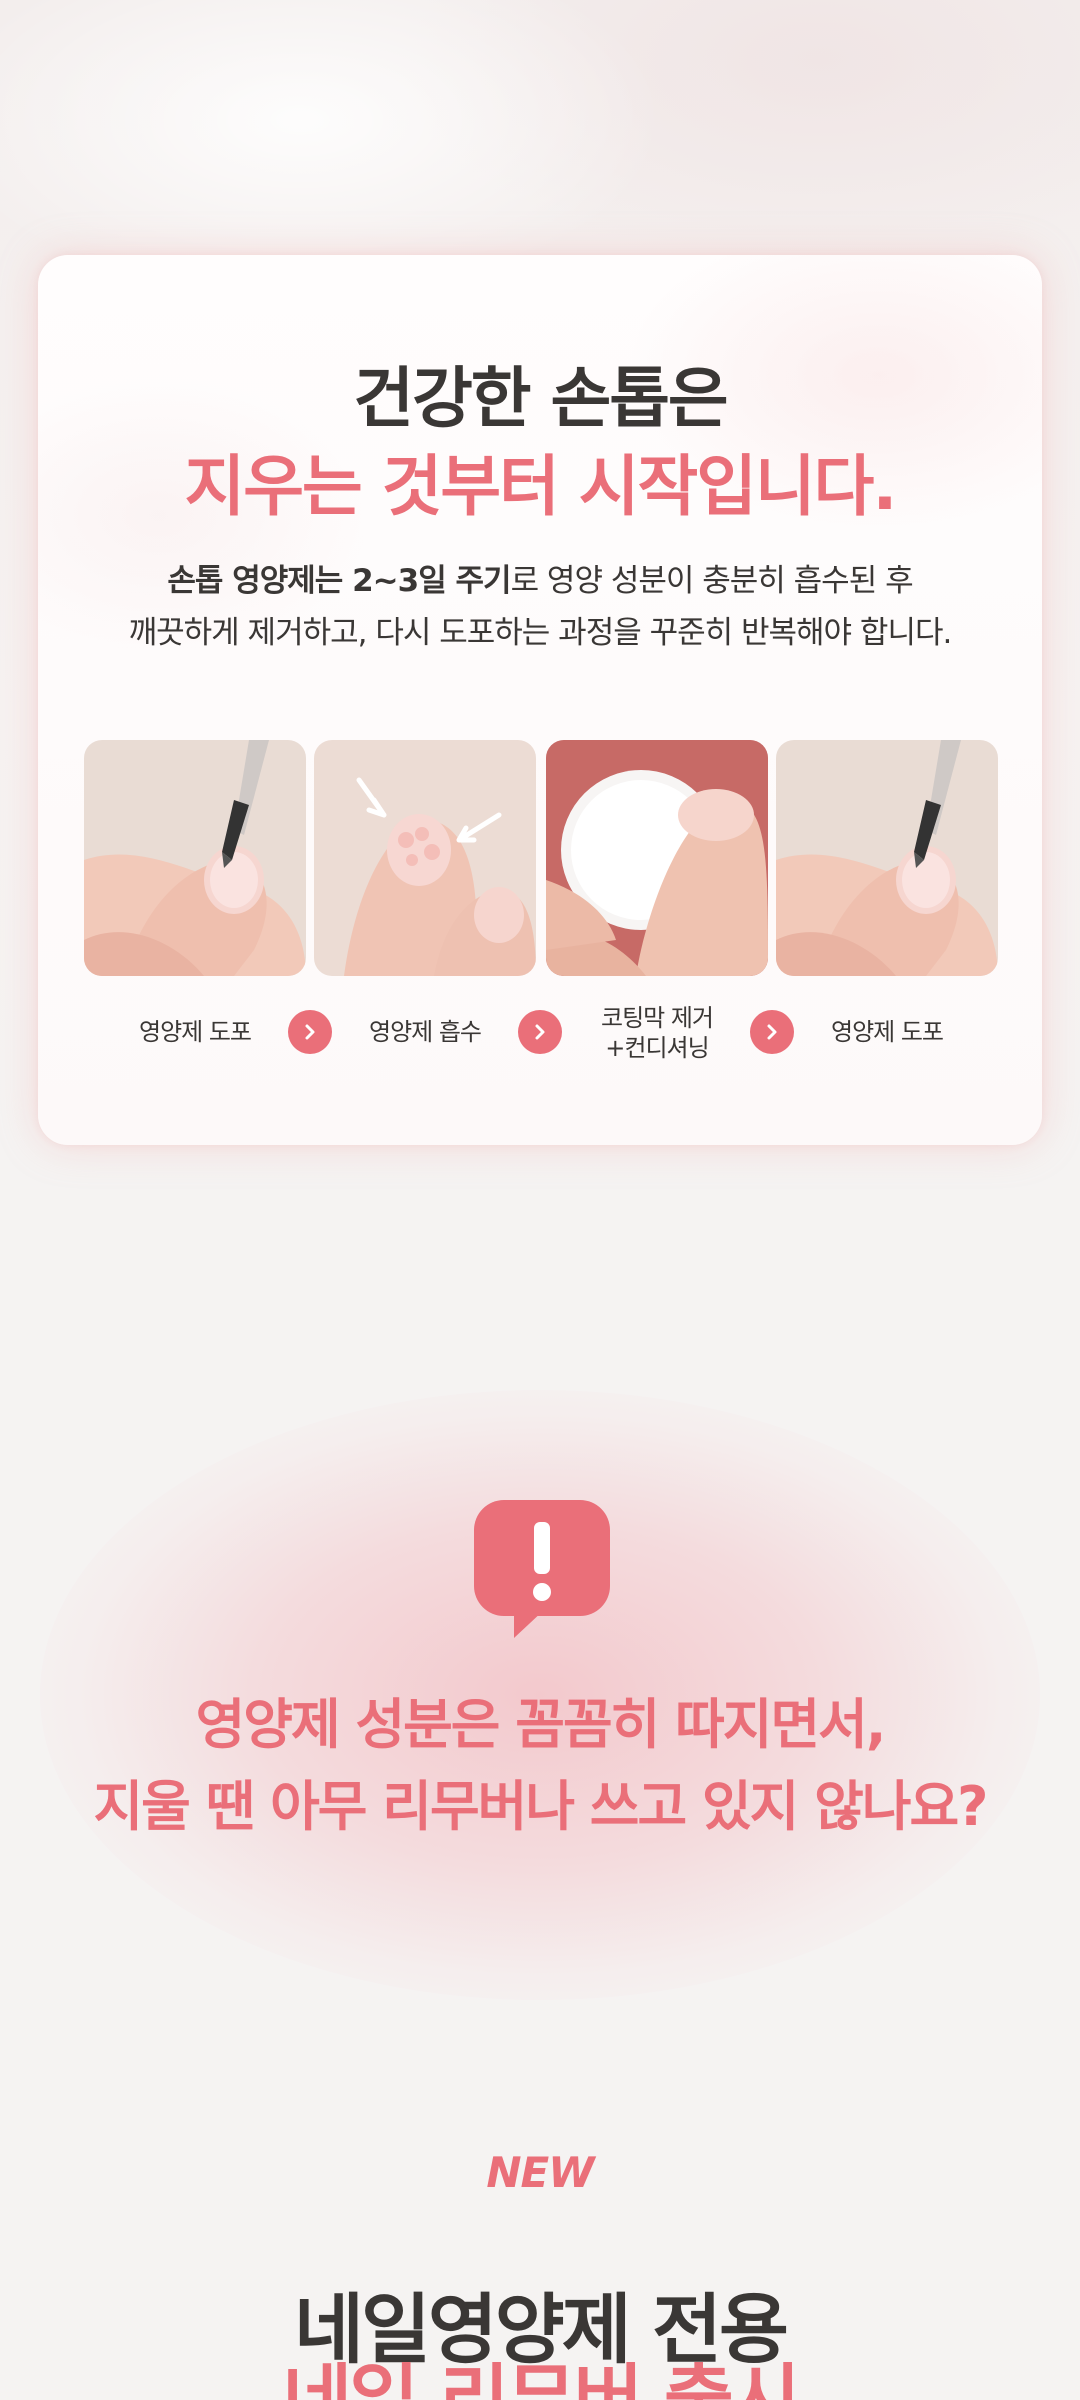 This screenshot has height=2400, width=1080. Describe the element at coordinates (540, 2172) in the screenshot. I see `new-badge: NEW` at that location.